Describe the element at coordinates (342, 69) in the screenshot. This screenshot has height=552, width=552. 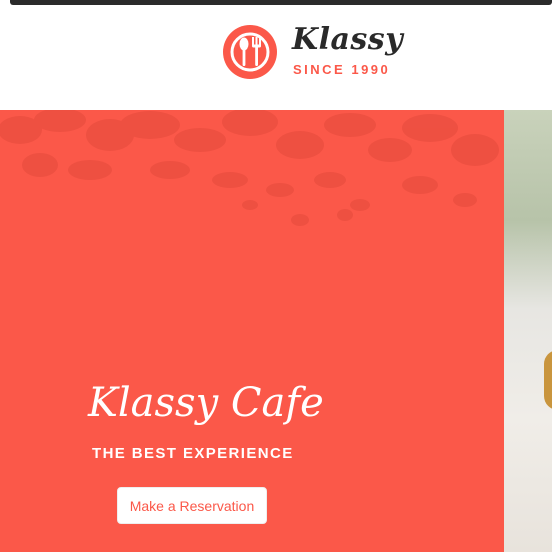
I see `brand-tagline: SINCE 1990` at that location.